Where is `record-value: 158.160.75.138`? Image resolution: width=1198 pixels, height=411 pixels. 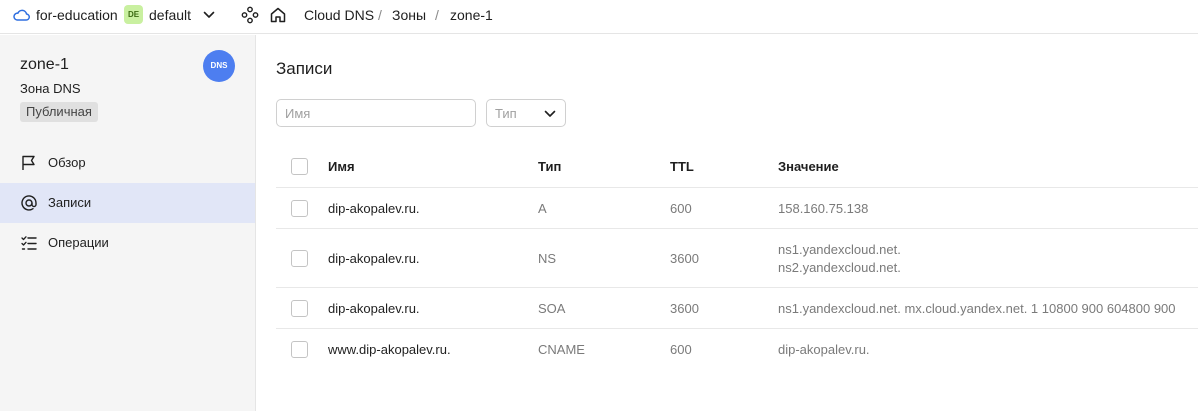 record-value: 158.160.75.138 is located at coordinates (823, 208).